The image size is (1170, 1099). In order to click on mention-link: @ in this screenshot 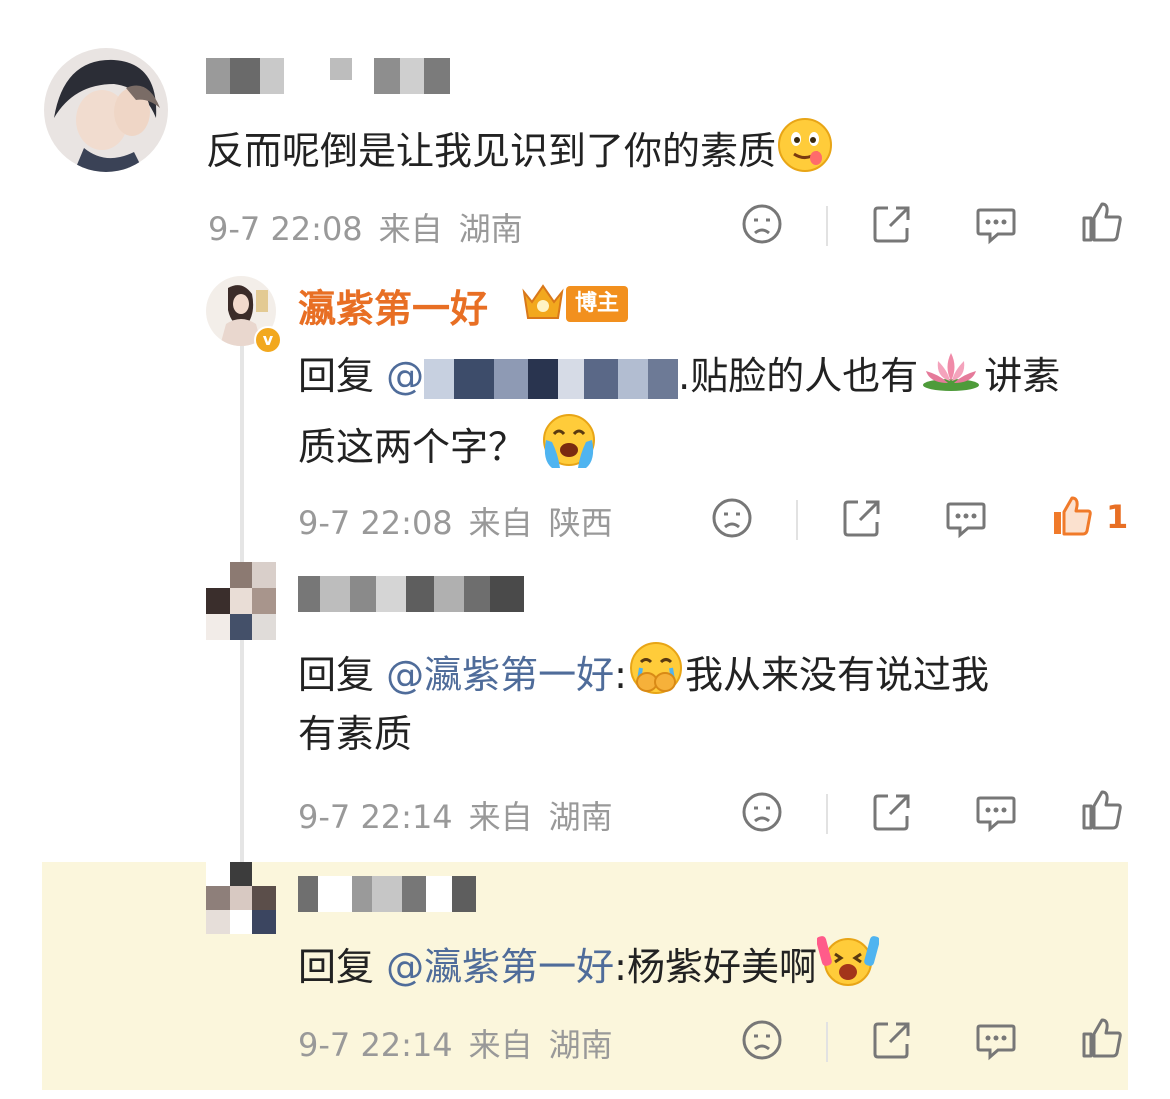, I will do `click(532, 376)`.